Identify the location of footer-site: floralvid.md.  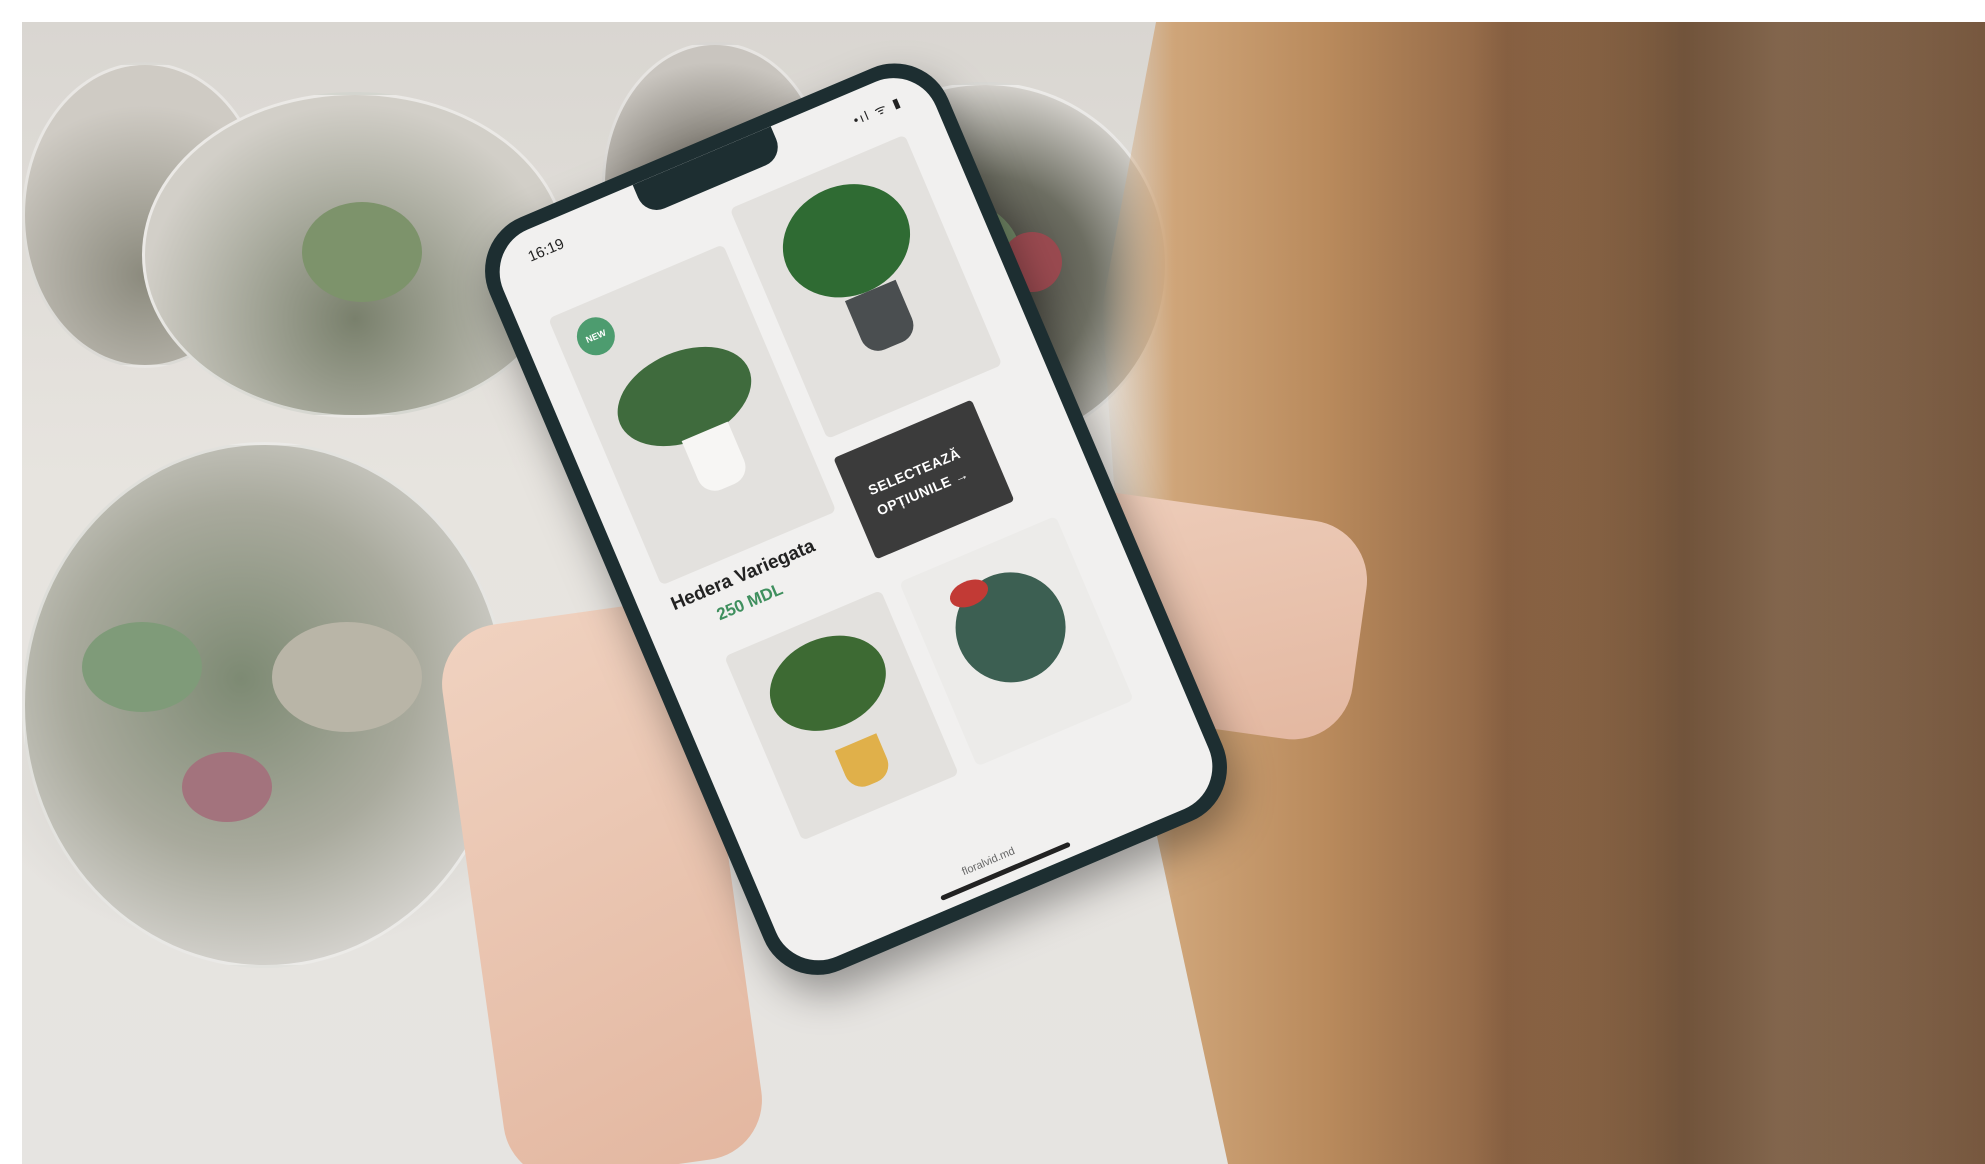
(988, 861).